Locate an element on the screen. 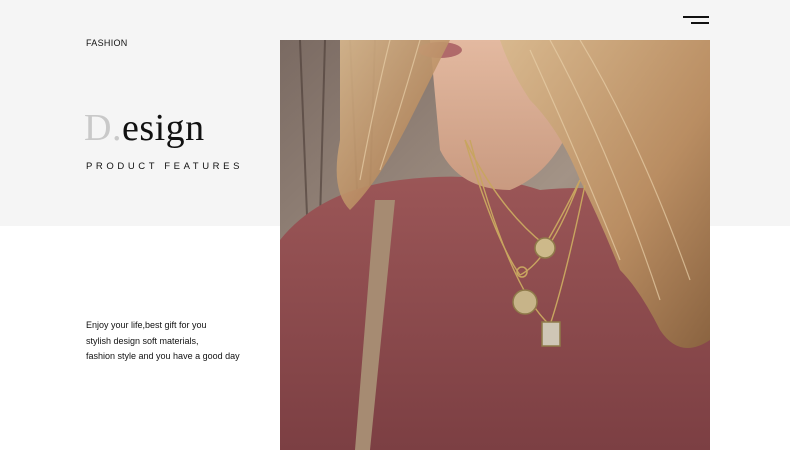  title-rest: esign is located at coordinates (163, 128).